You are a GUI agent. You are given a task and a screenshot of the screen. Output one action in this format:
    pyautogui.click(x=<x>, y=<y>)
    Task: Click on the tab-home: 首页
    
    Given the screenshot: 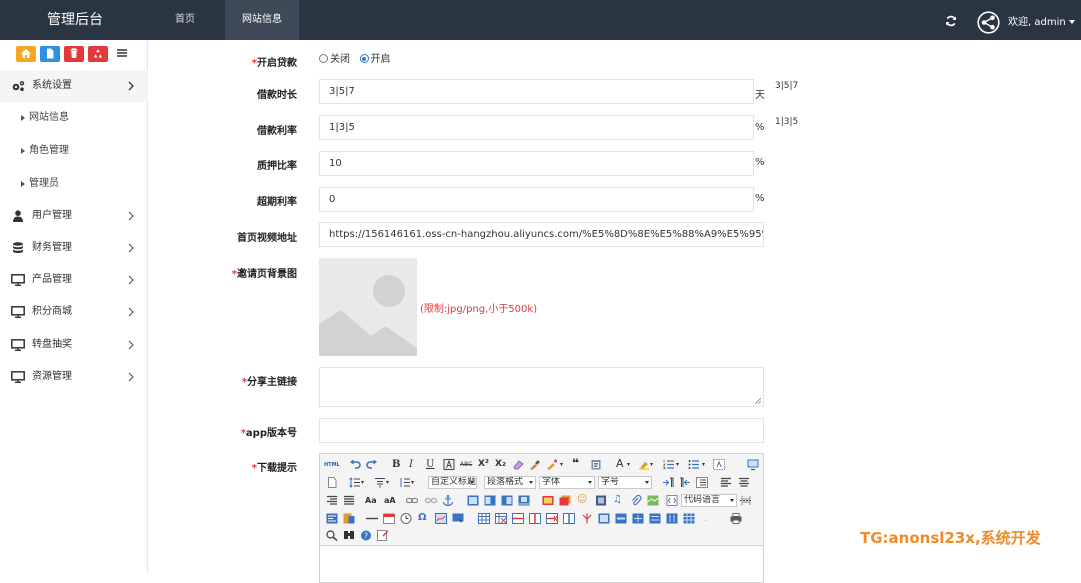 What is the action you would take?
    pyautogui.click(x=185, y=20)
    